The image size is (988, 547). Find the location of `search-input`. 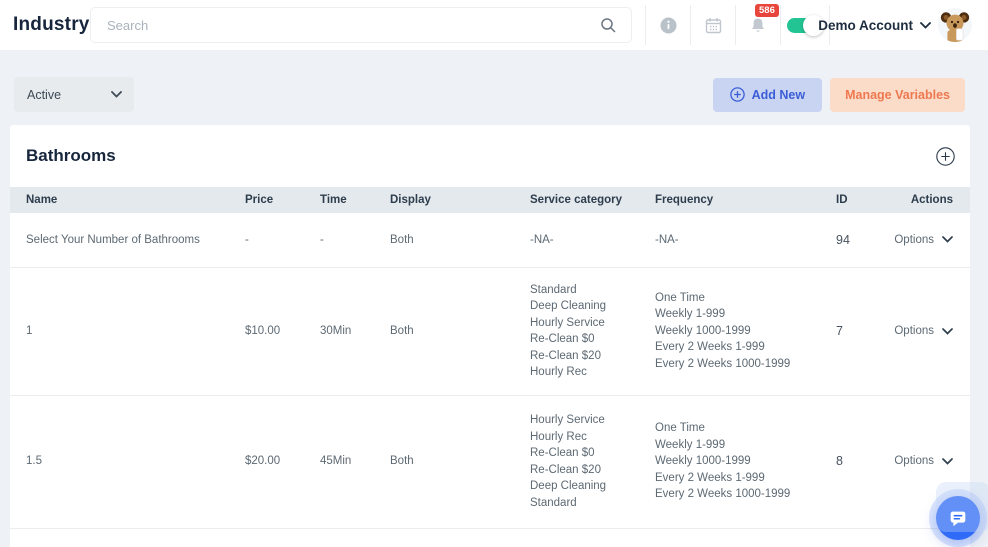

search-input is located at coordinates (345, 25).